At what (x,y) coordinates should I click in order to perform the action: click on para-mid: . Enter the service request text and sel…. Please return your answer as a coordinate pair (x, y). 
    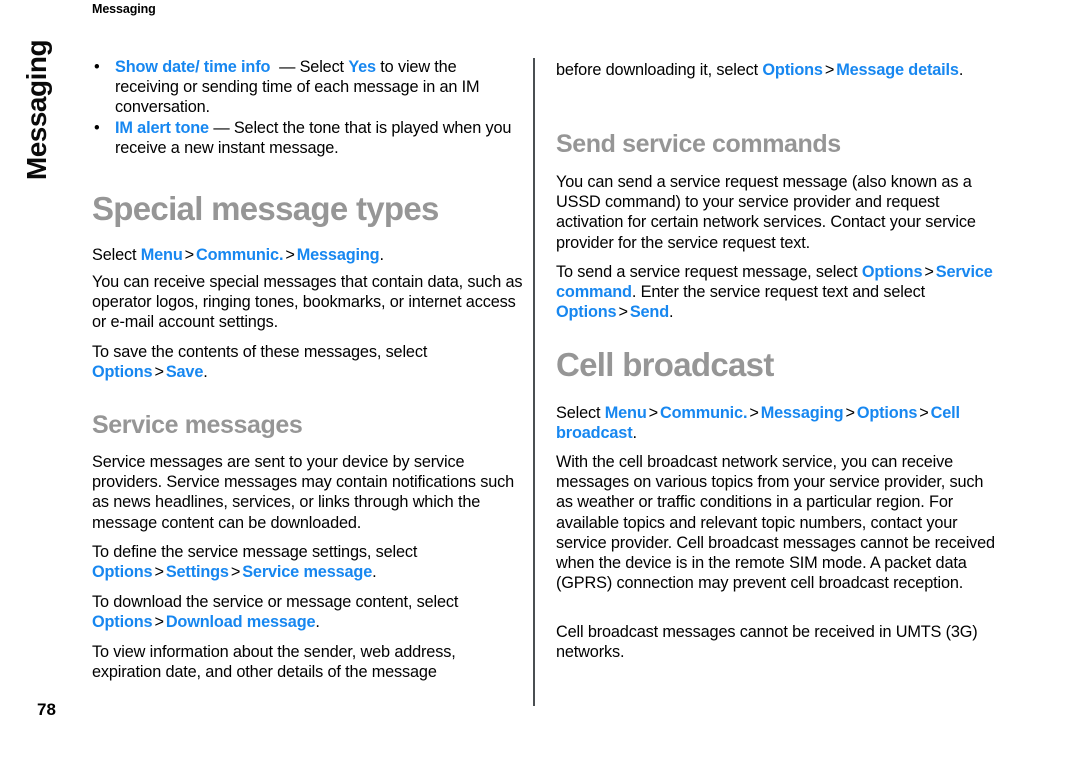
    Looking at the image, I should click on (778, 292).